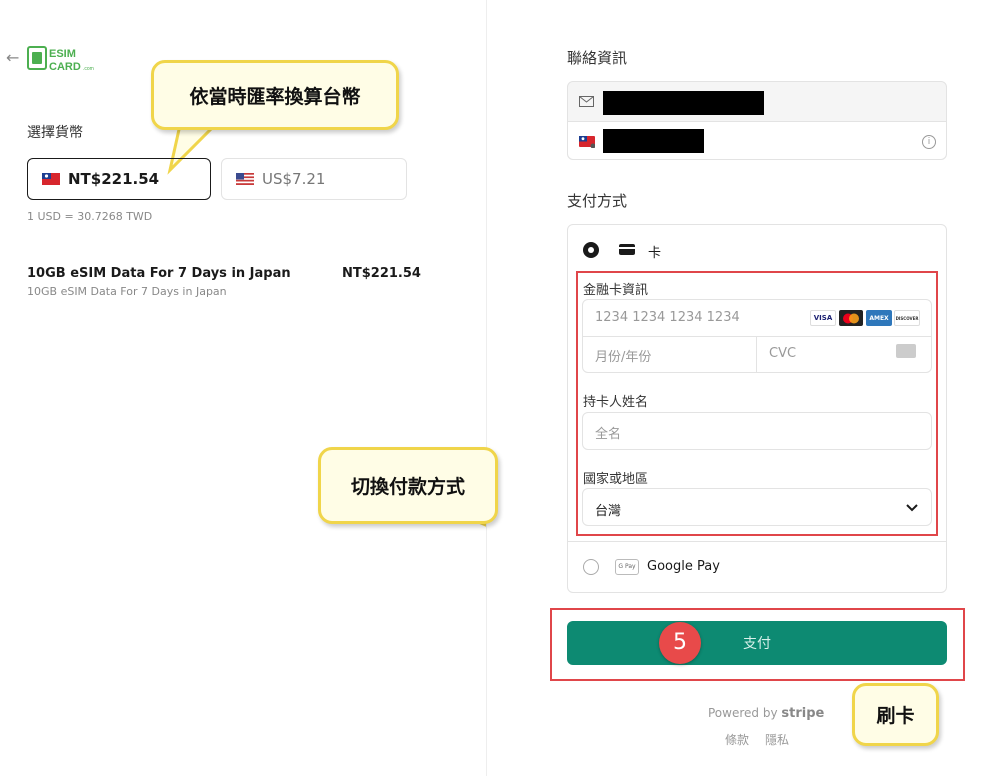  I want to click on powered-by-stripe: Powered by stripe, so click(766, 713).